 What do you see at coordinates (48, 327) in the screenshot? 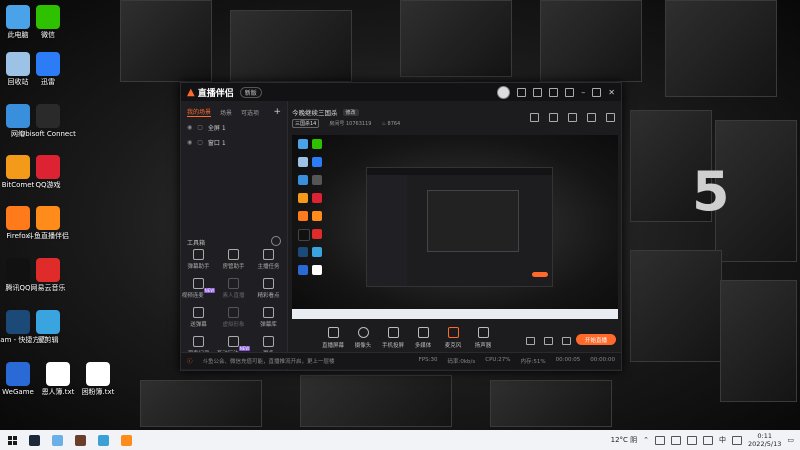
I see `desktop-icon: 爱剪辑` at bounding box center [48, 327].